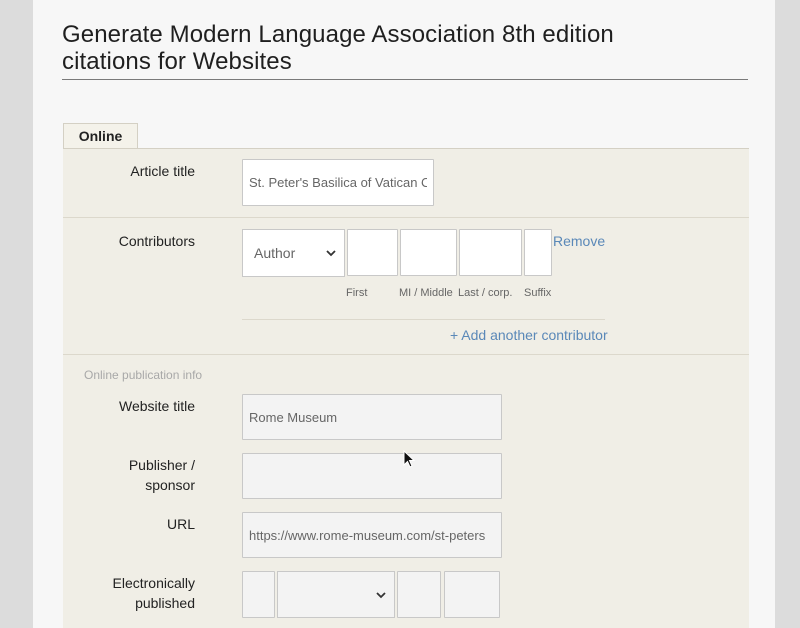 The height and width of the screenshot is (628, 800). I want to click on published-time-input, so click(472, 594).